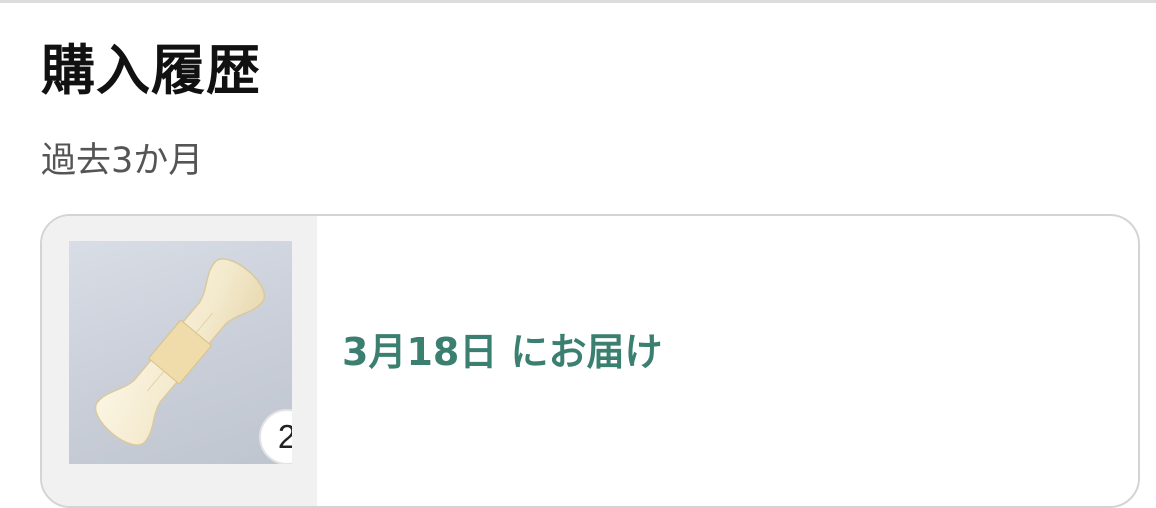 This screenshot has width=1156, height=508. Describe the element at coordinates (151, 70) in the screenshot. I see `page-title: 購入履歴` at that location.